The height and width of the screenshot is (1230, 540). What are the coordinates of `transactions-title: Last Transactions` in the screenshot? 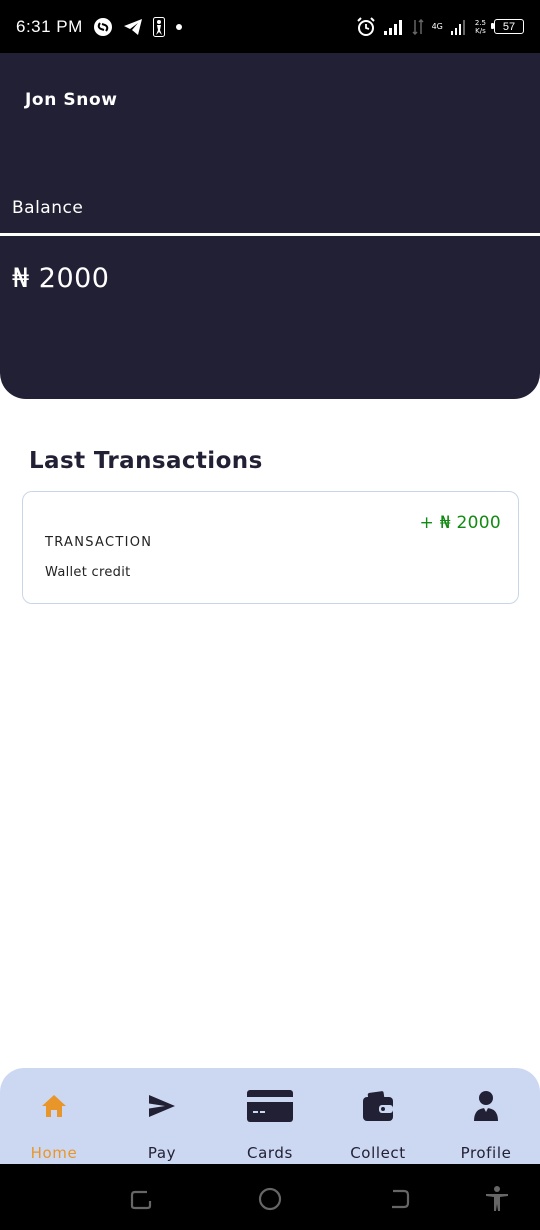 It's located at (146, 461).